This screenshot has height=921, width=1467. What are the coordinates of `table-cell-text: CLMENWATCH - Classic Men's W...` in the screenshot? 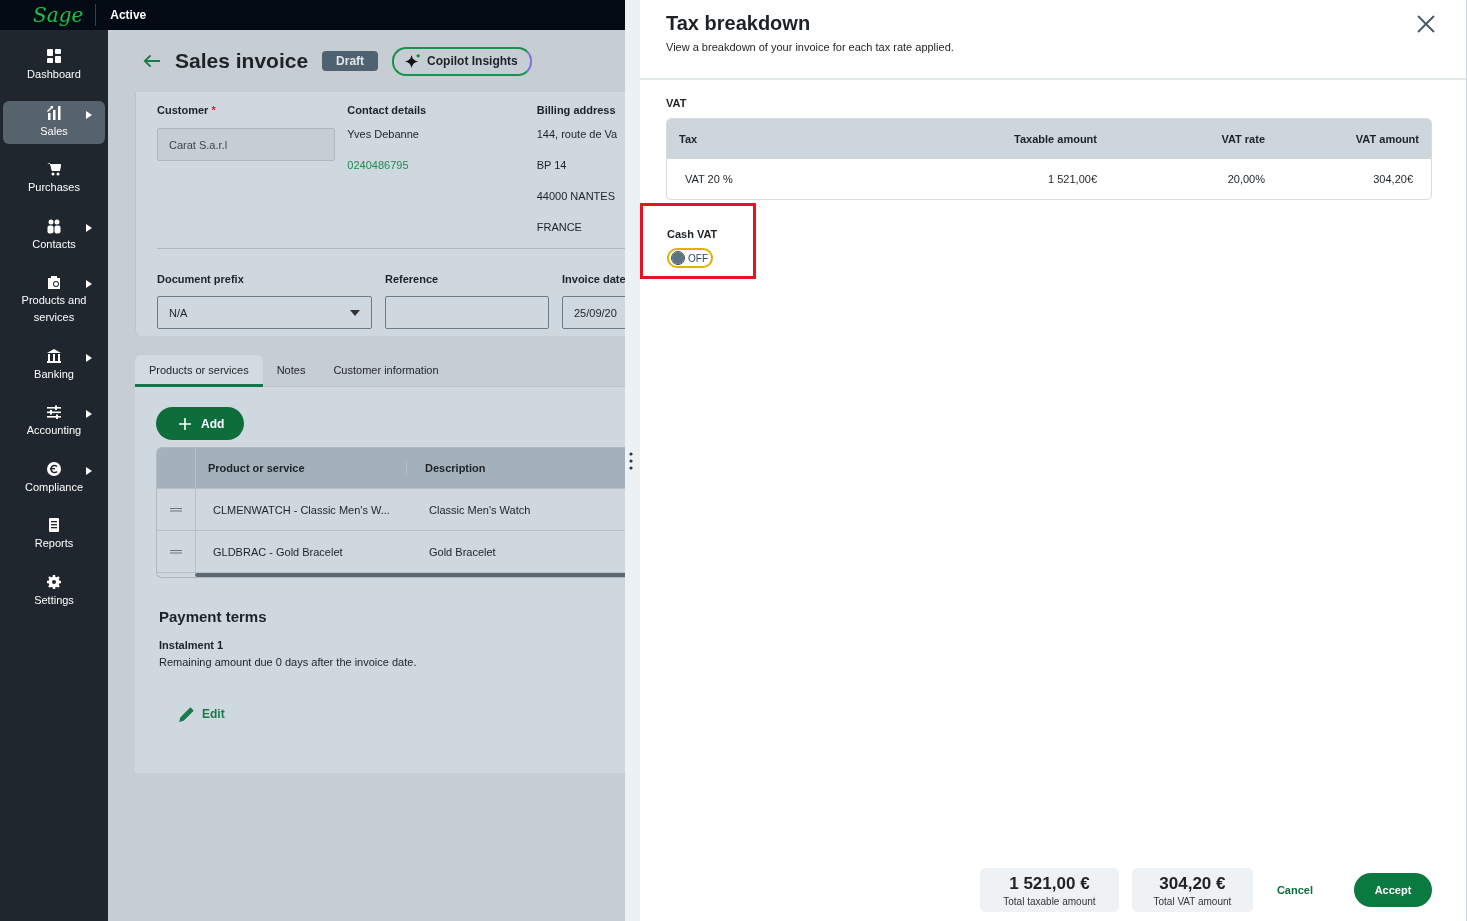 It's located at (301, 509).